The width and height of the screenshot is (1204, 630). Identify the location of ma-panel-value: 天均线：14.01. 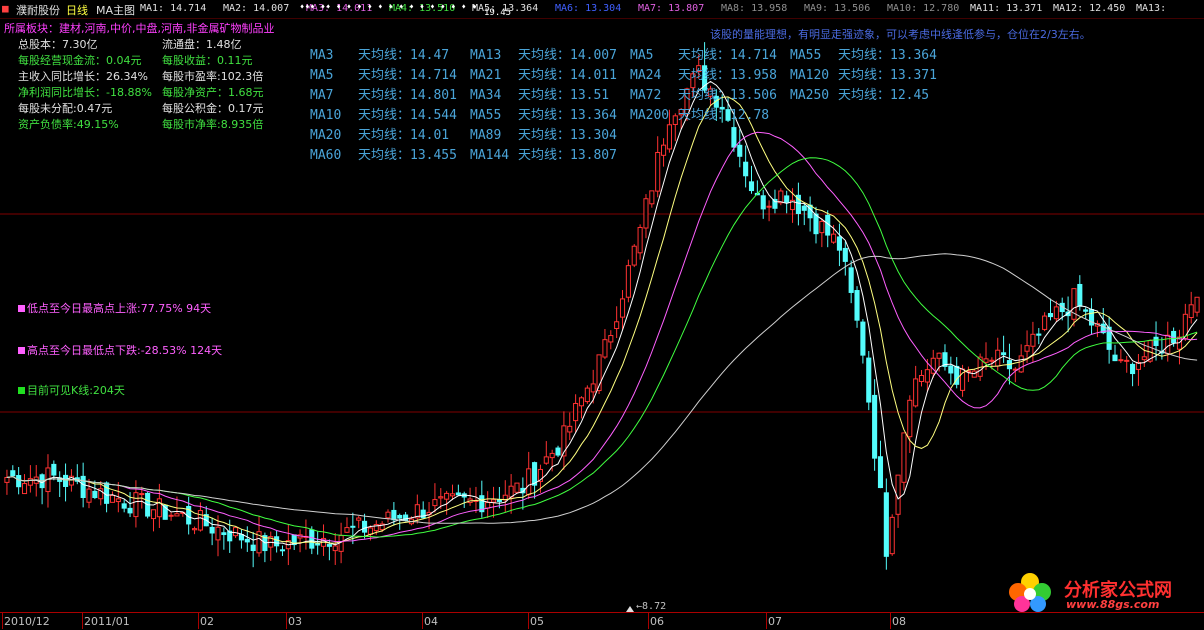
(404, 135).